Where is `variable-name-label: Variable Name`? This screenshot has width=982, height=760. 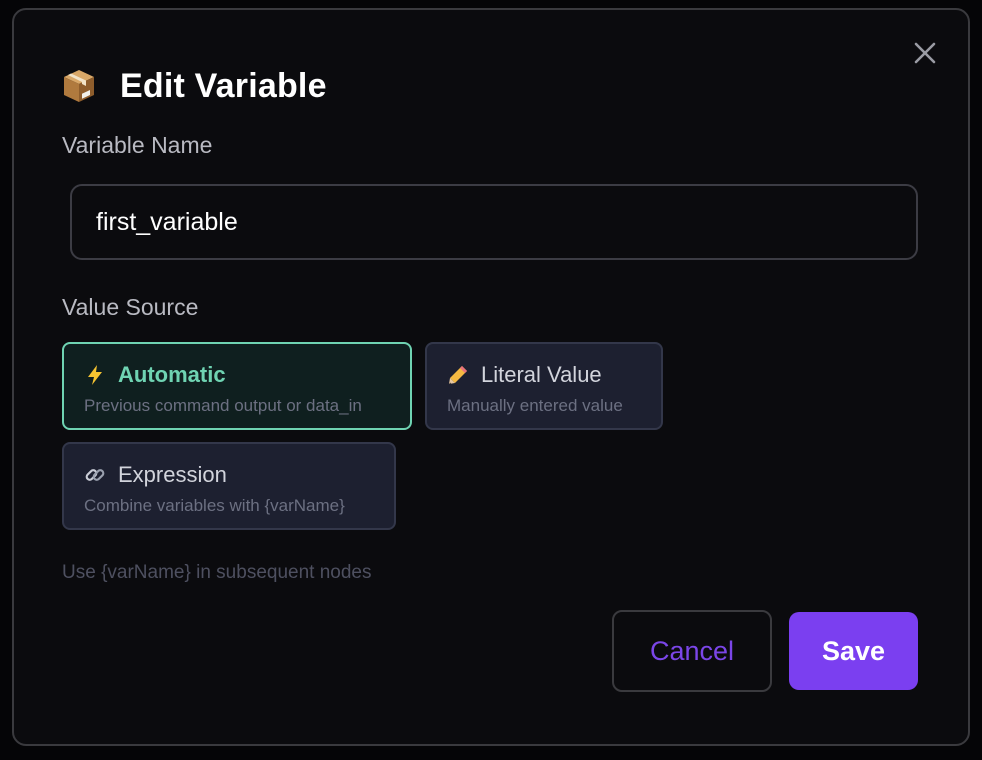 variable-name-label: Variable Name is located at coordinates (137, 145).